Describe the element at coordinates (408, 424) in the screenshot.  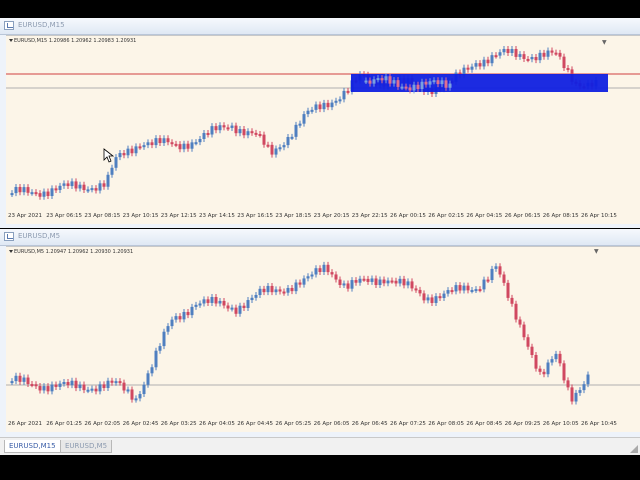
I see `time-tick-label: 26 Apr 07:25` at that location.